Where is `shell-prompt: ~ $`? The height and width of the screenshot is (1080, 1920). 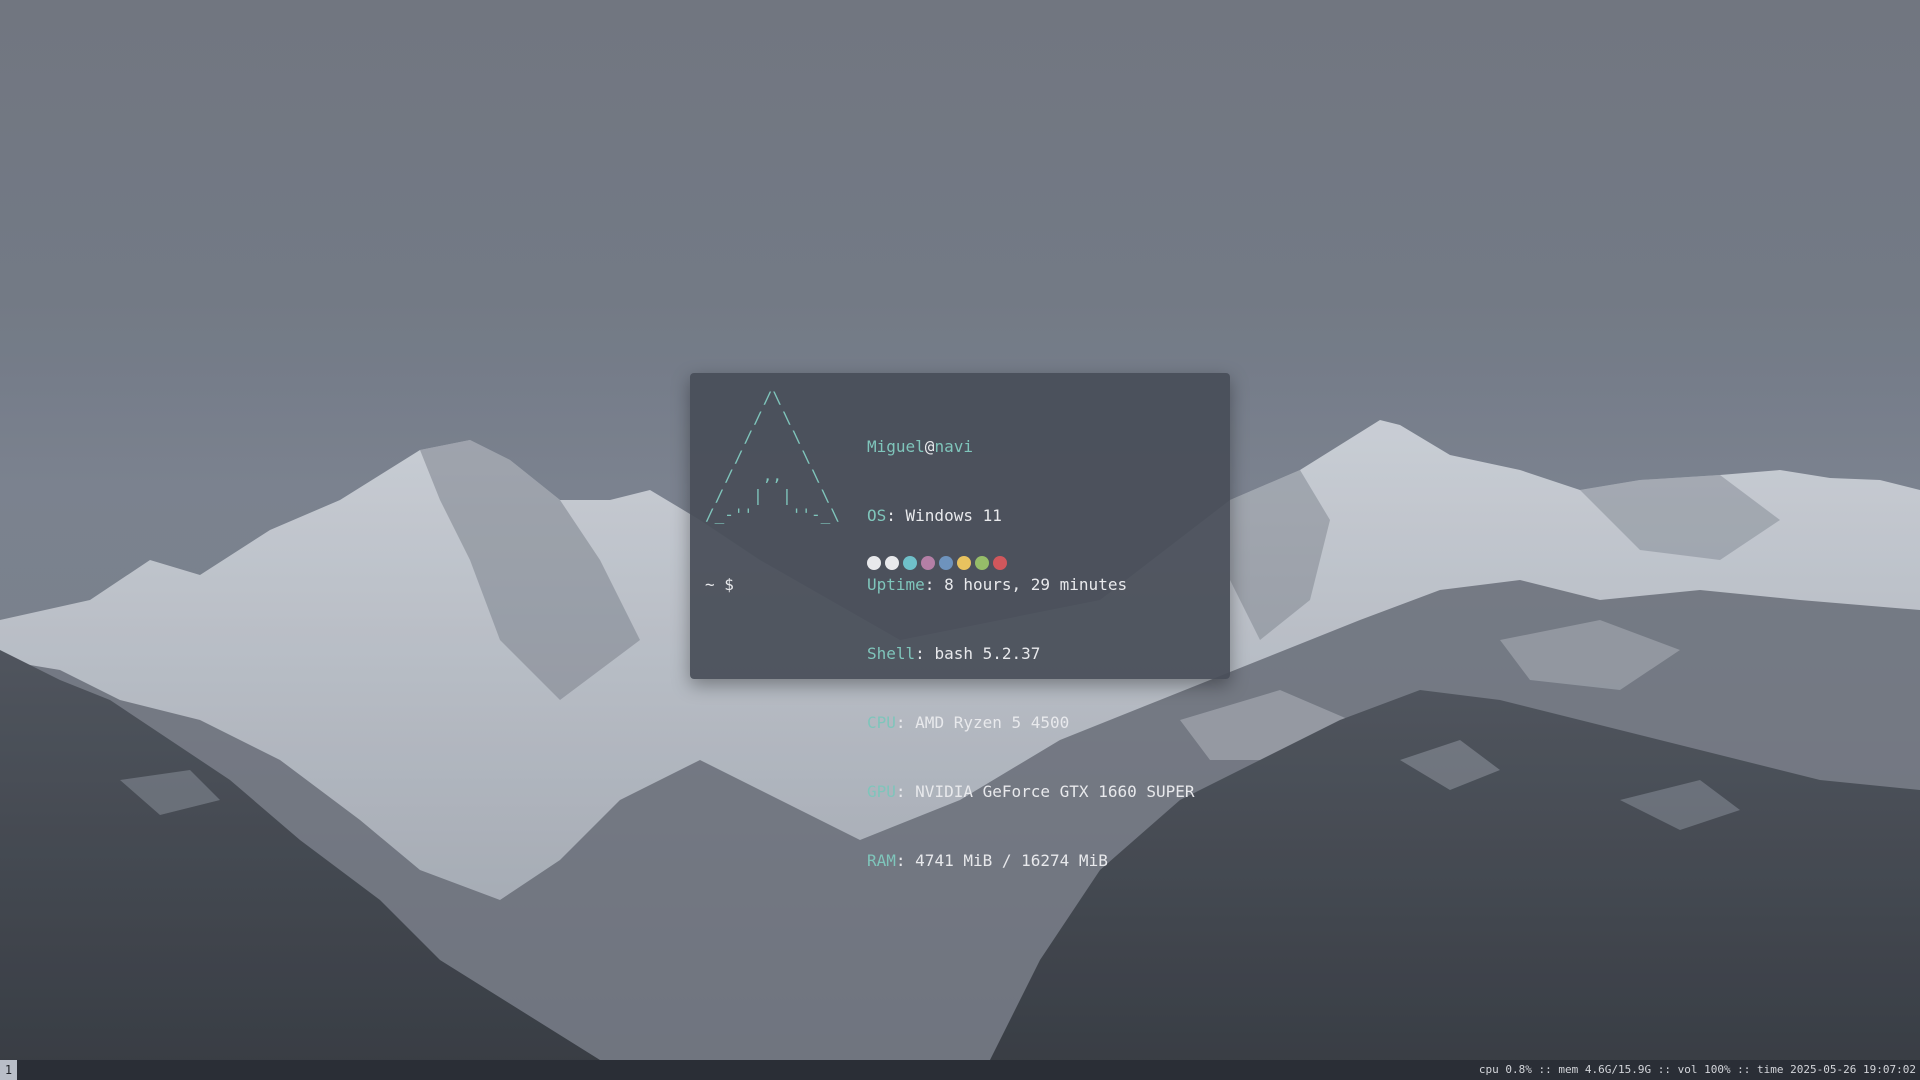
shell-prompt: ~ $ is located at coordinates (719, 584).